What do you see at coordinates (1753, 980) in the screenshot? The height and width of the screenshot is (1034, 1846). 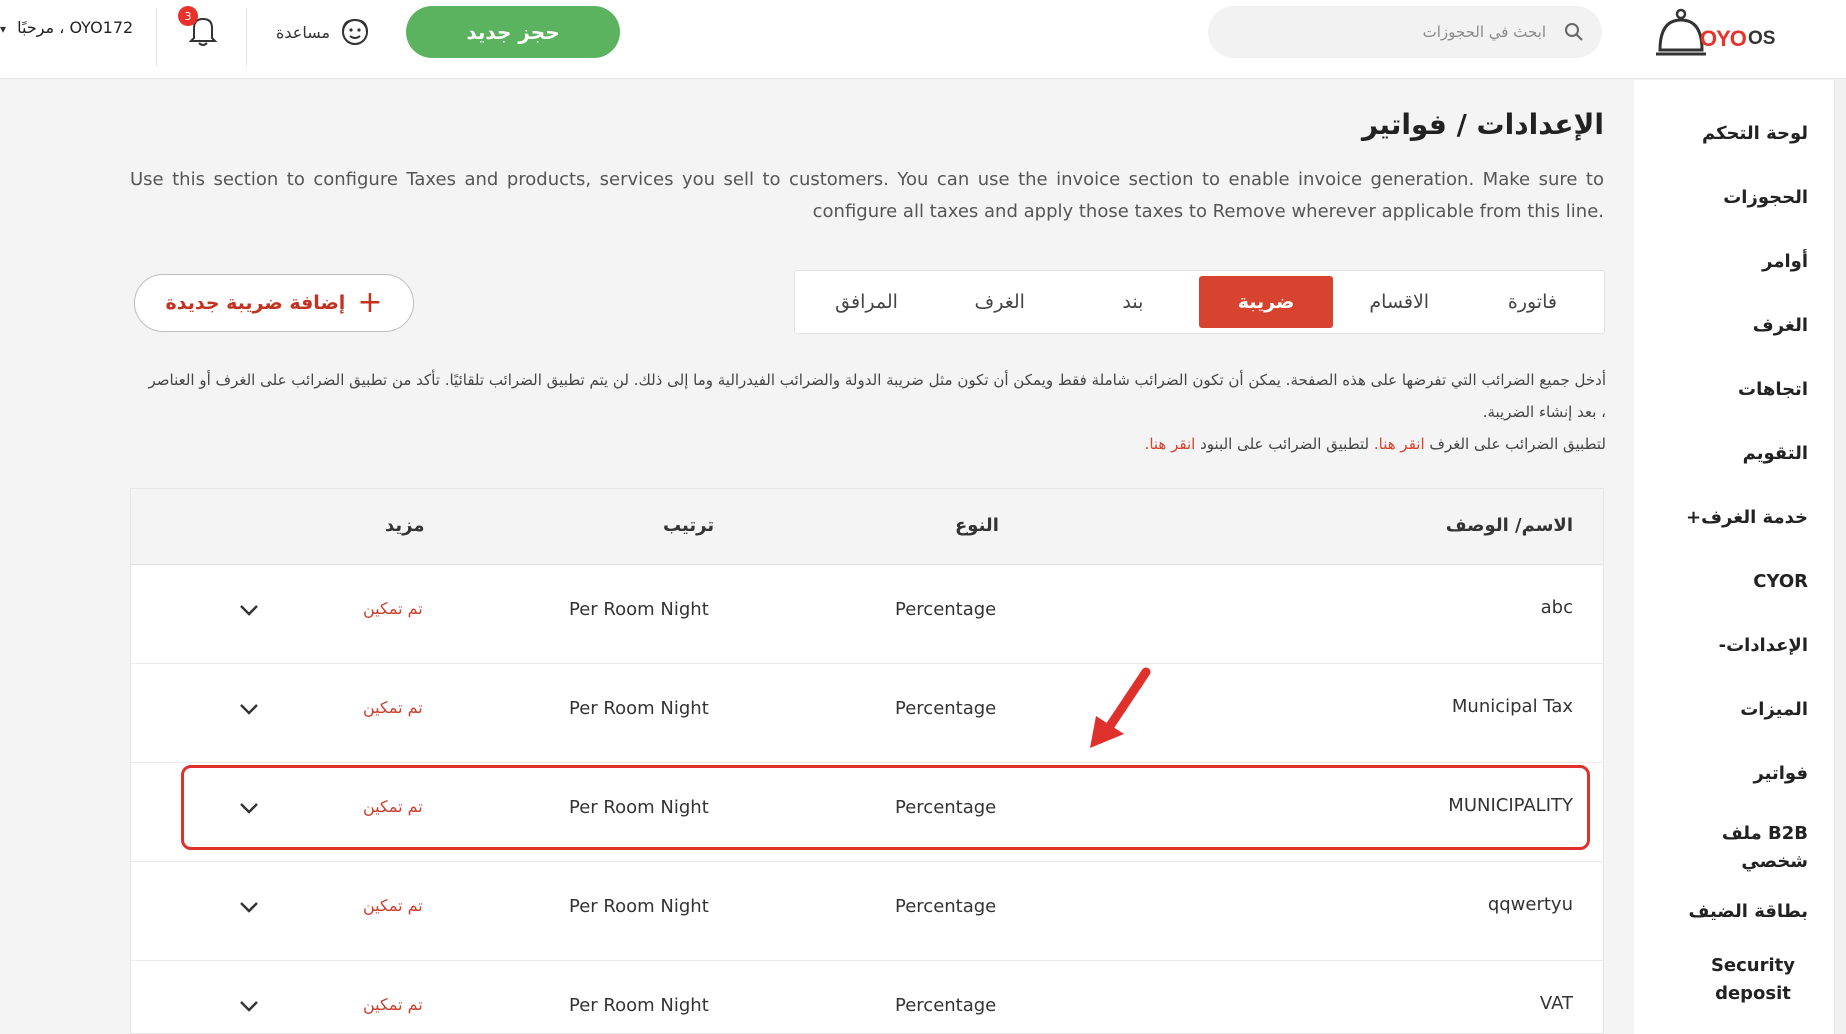 I see `sidebar-item-security-deposit: Security deposit` at bounding box center [1753, 980].